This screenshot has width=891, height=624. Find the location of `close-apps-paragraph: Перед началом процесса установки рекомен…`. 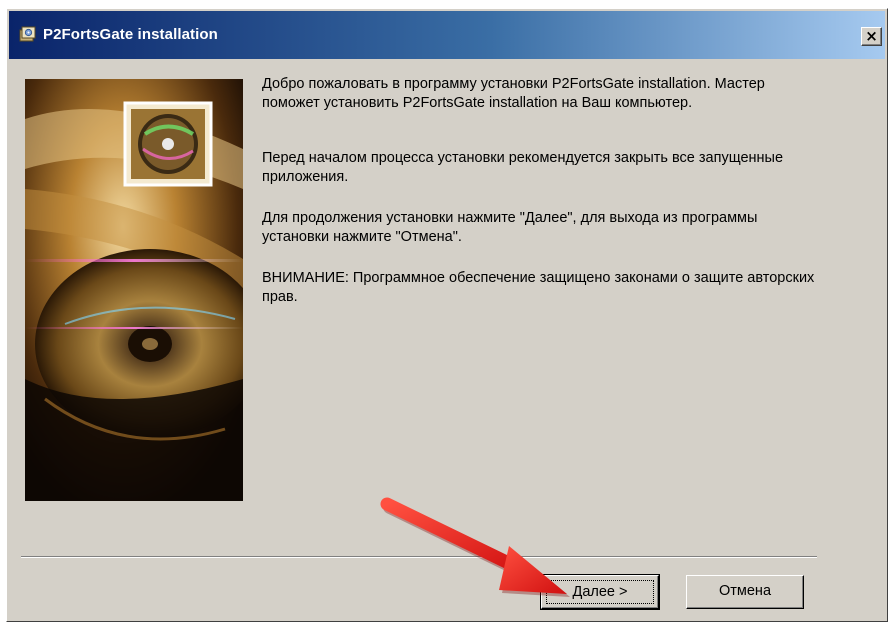

close-apps-paragraph: Перед началом процесса установки рекомен… is located at coordinates (523, 167).